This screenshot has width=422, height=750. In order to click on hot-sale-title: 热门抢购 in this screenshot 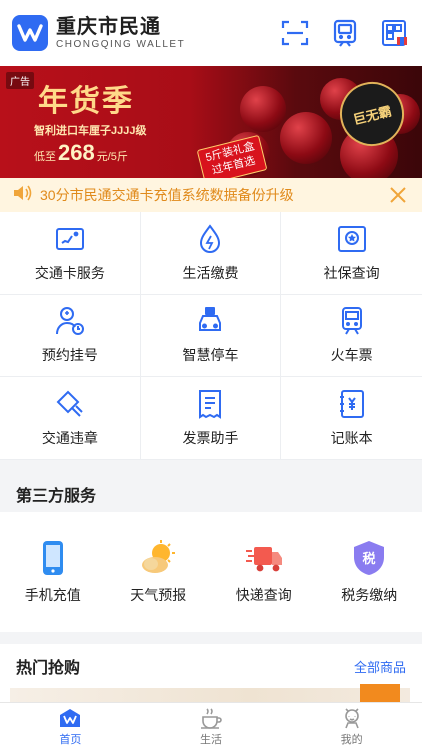, I will do `click(48, 668)`.